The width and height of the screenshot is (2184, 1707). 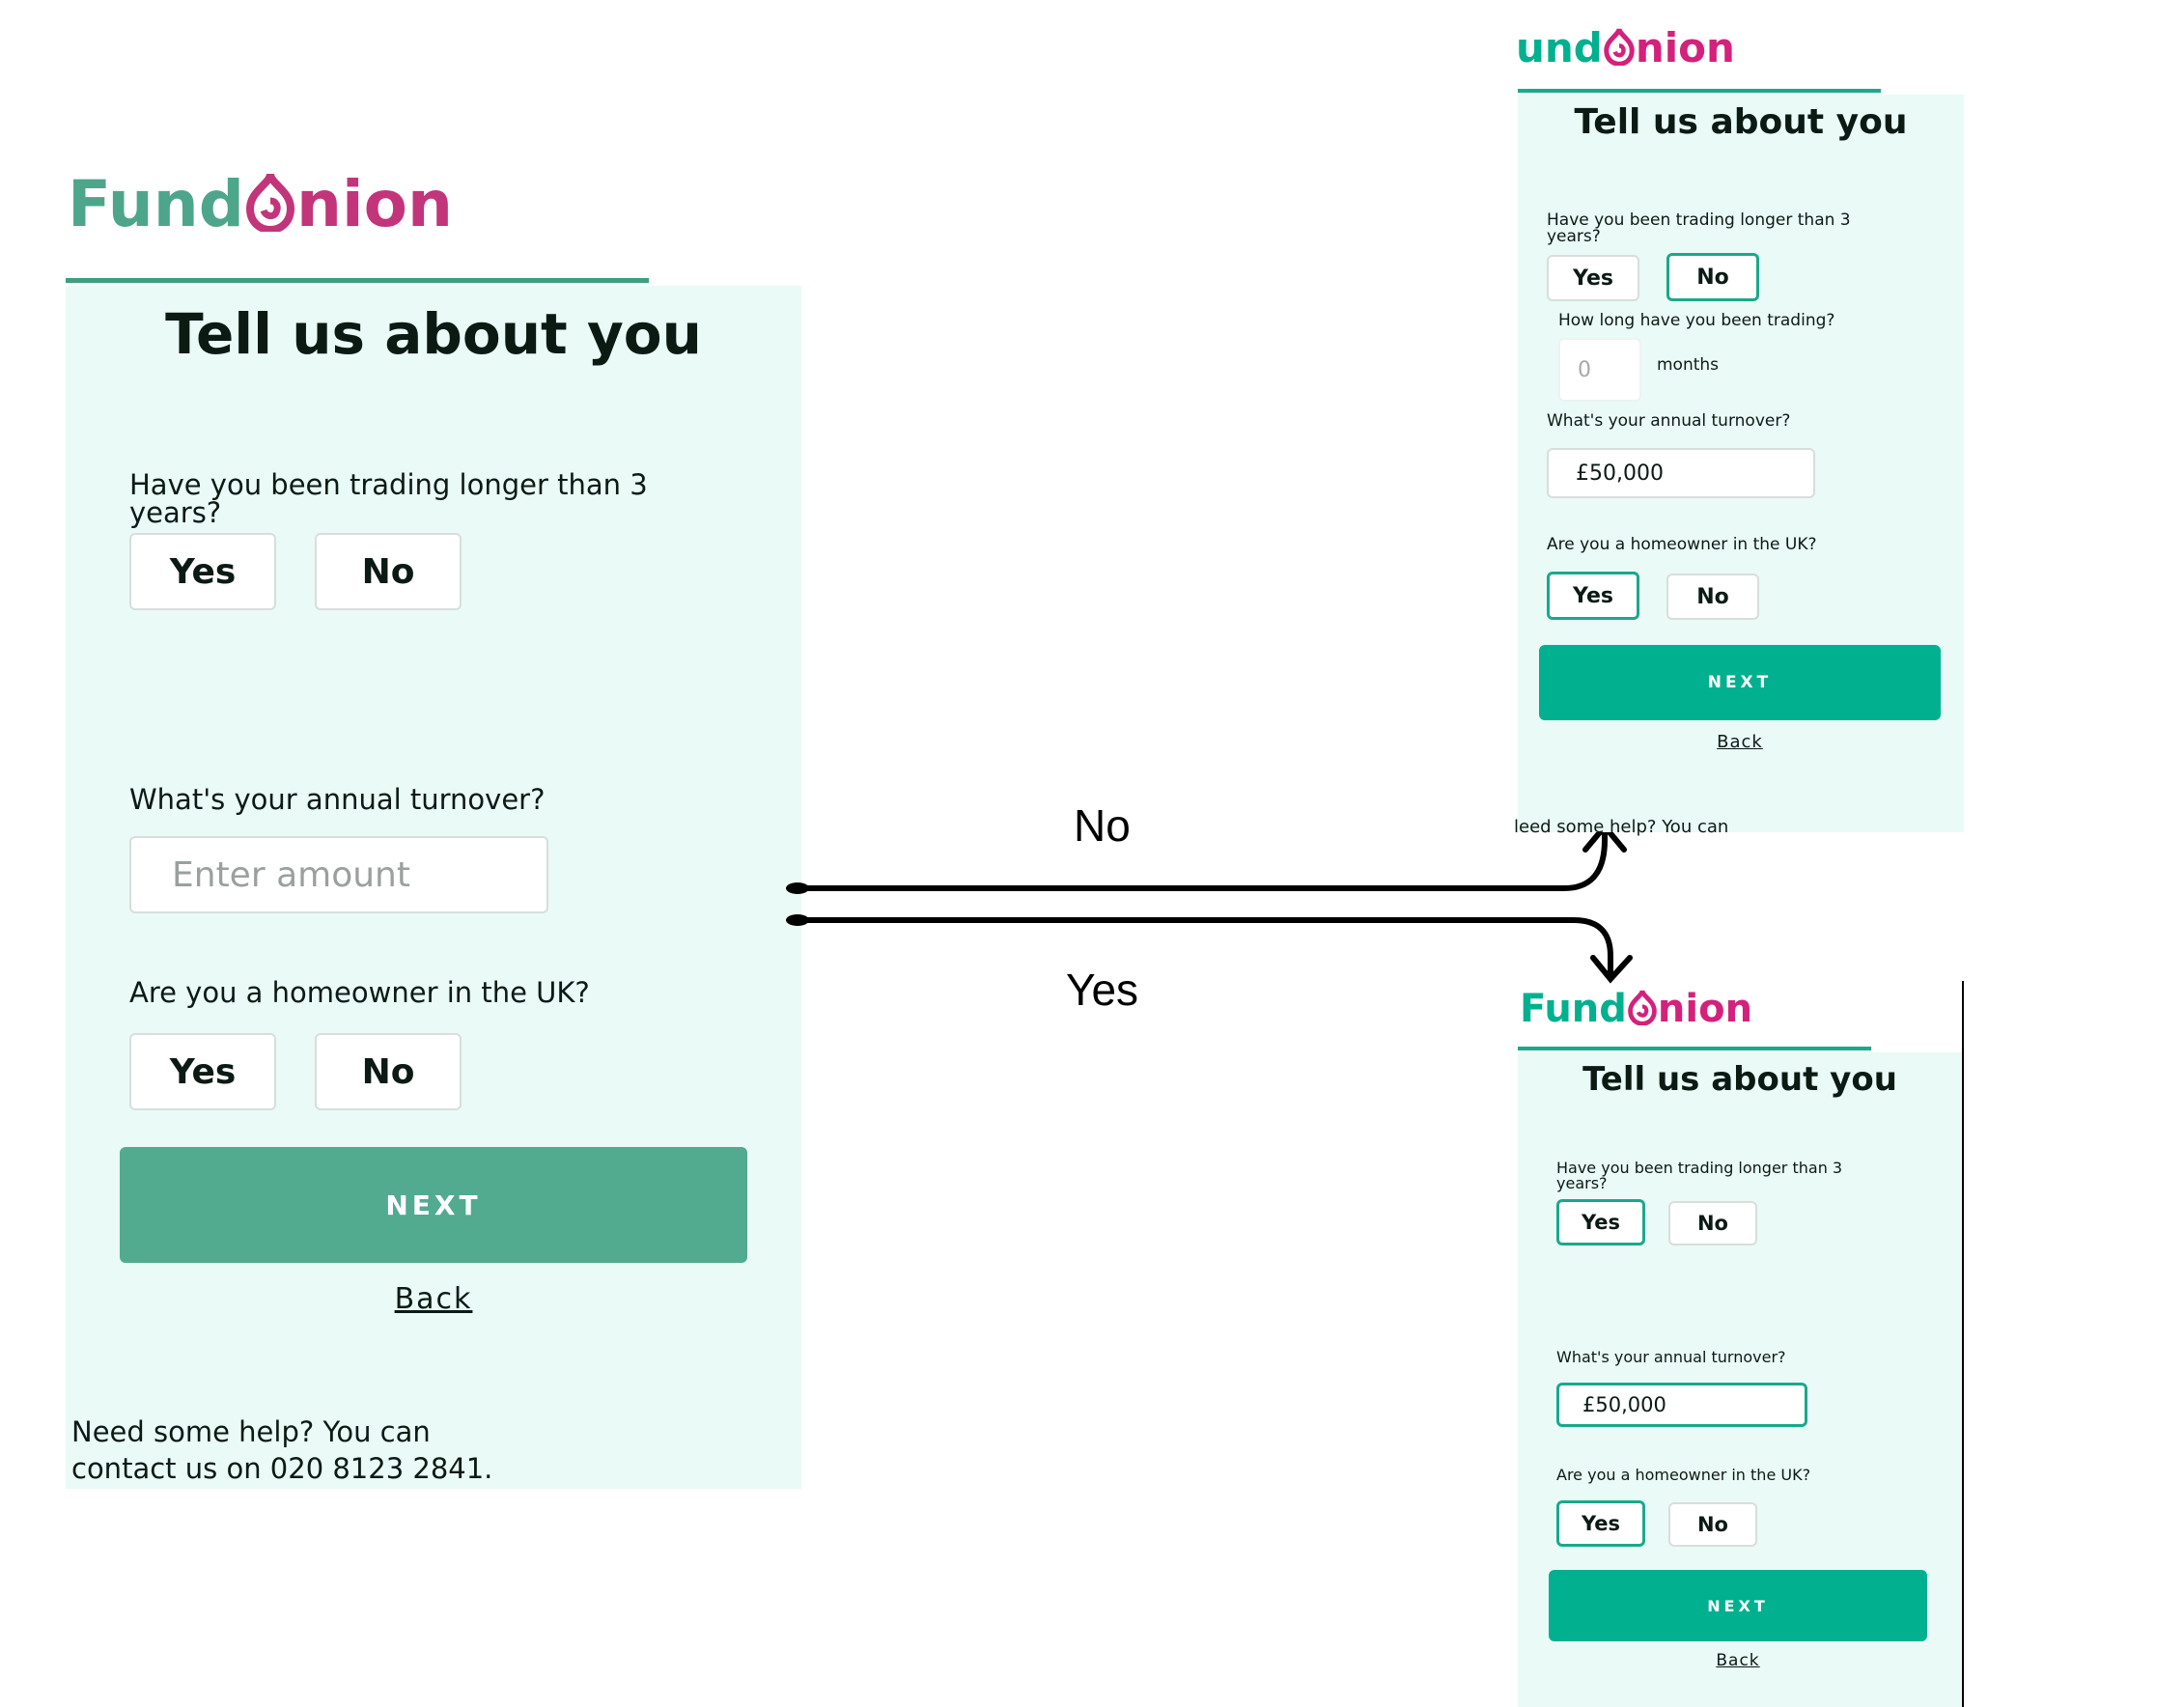 What do you see at coordinates (1102, 826) in the screenshot?
I see `flow-label-no: No` at bounding box center [1102, 826].